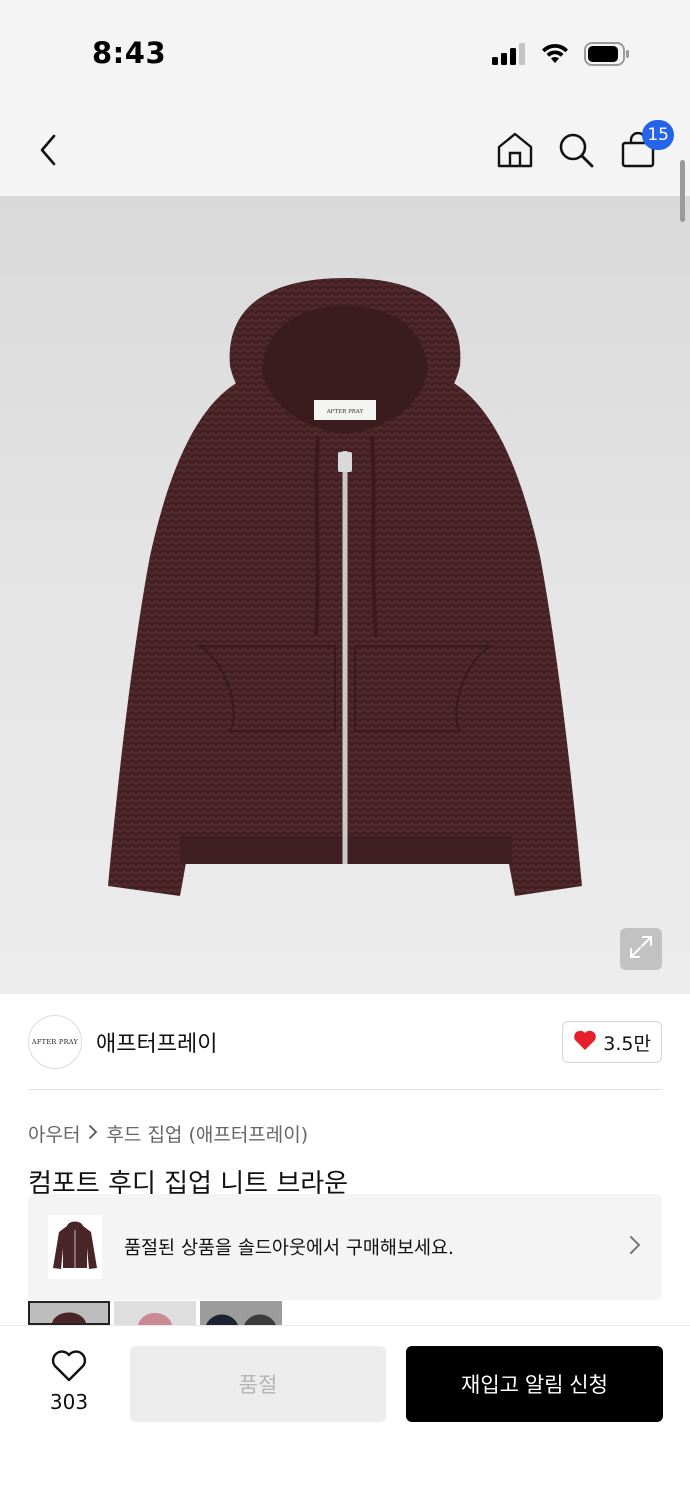 The height and width of the screenshot is (1500, 690). Describe the element at coordinates (345, 412) in the screenshot. I see `neck-label-text: AFTER PRAY` at that location.